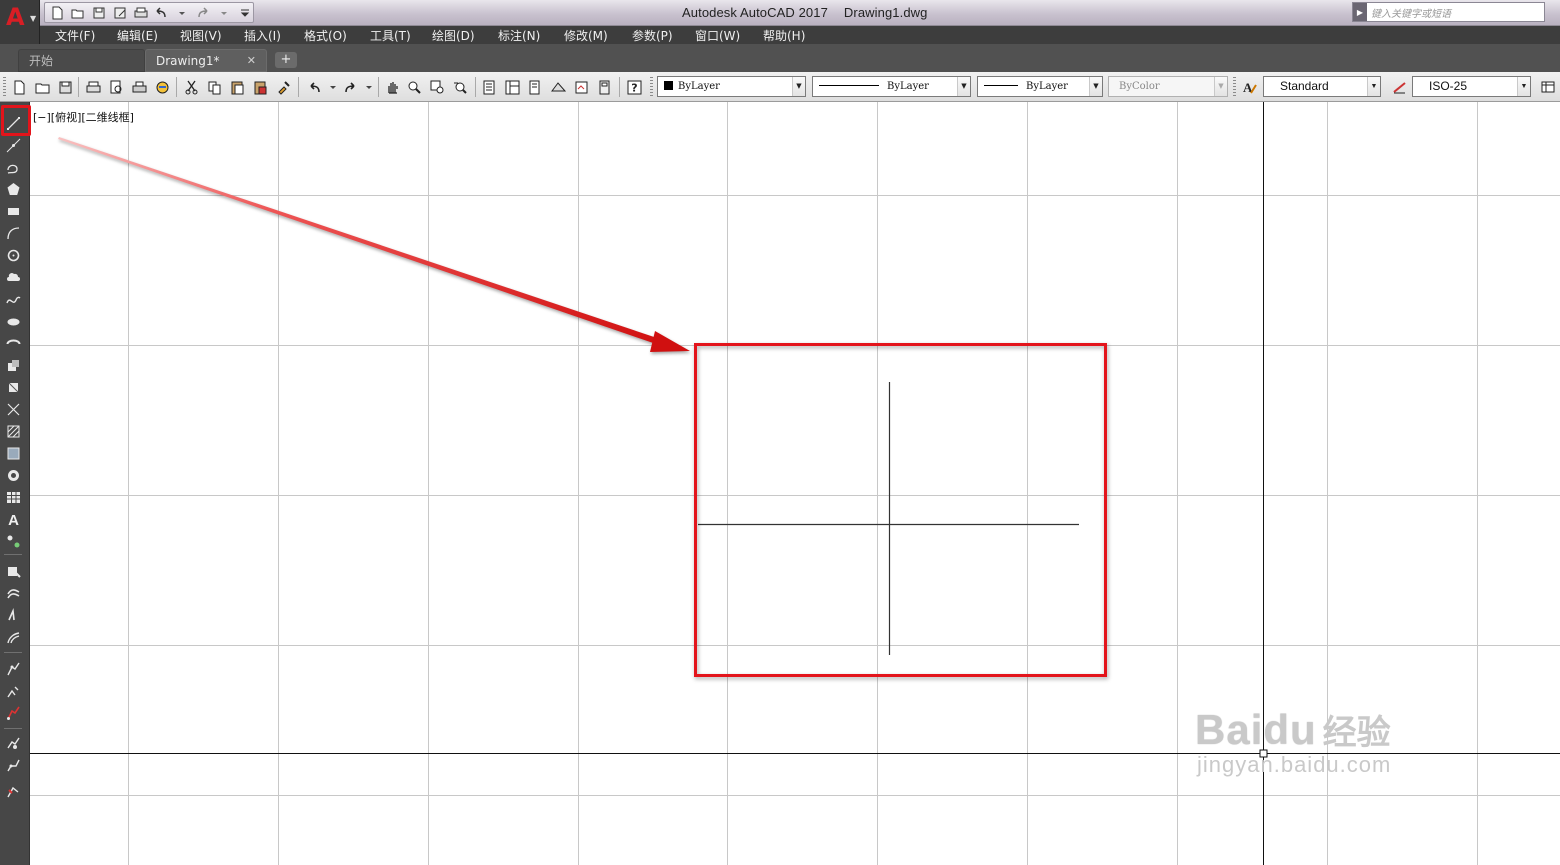  Describe the element at coordinates (13, 365) in the screenshot. I see `insert-block-icon` at that location.